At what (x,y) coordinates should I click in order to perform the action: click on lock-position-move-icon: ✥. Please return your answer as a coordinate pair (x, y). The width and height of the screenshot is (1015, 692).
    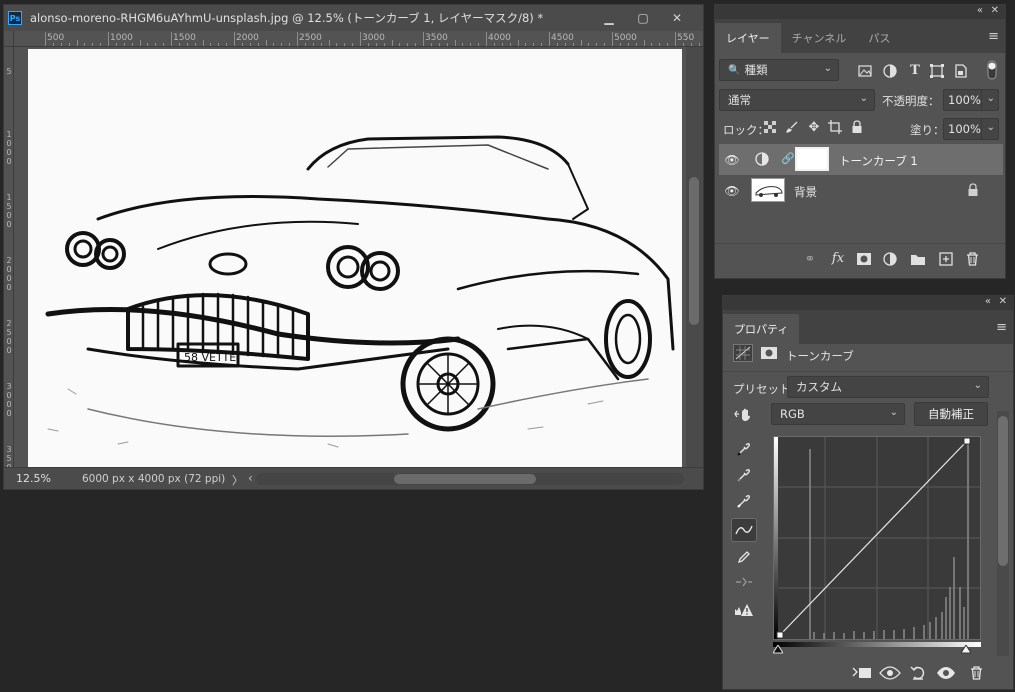
    Looking at the image, I should click on (814, 127).